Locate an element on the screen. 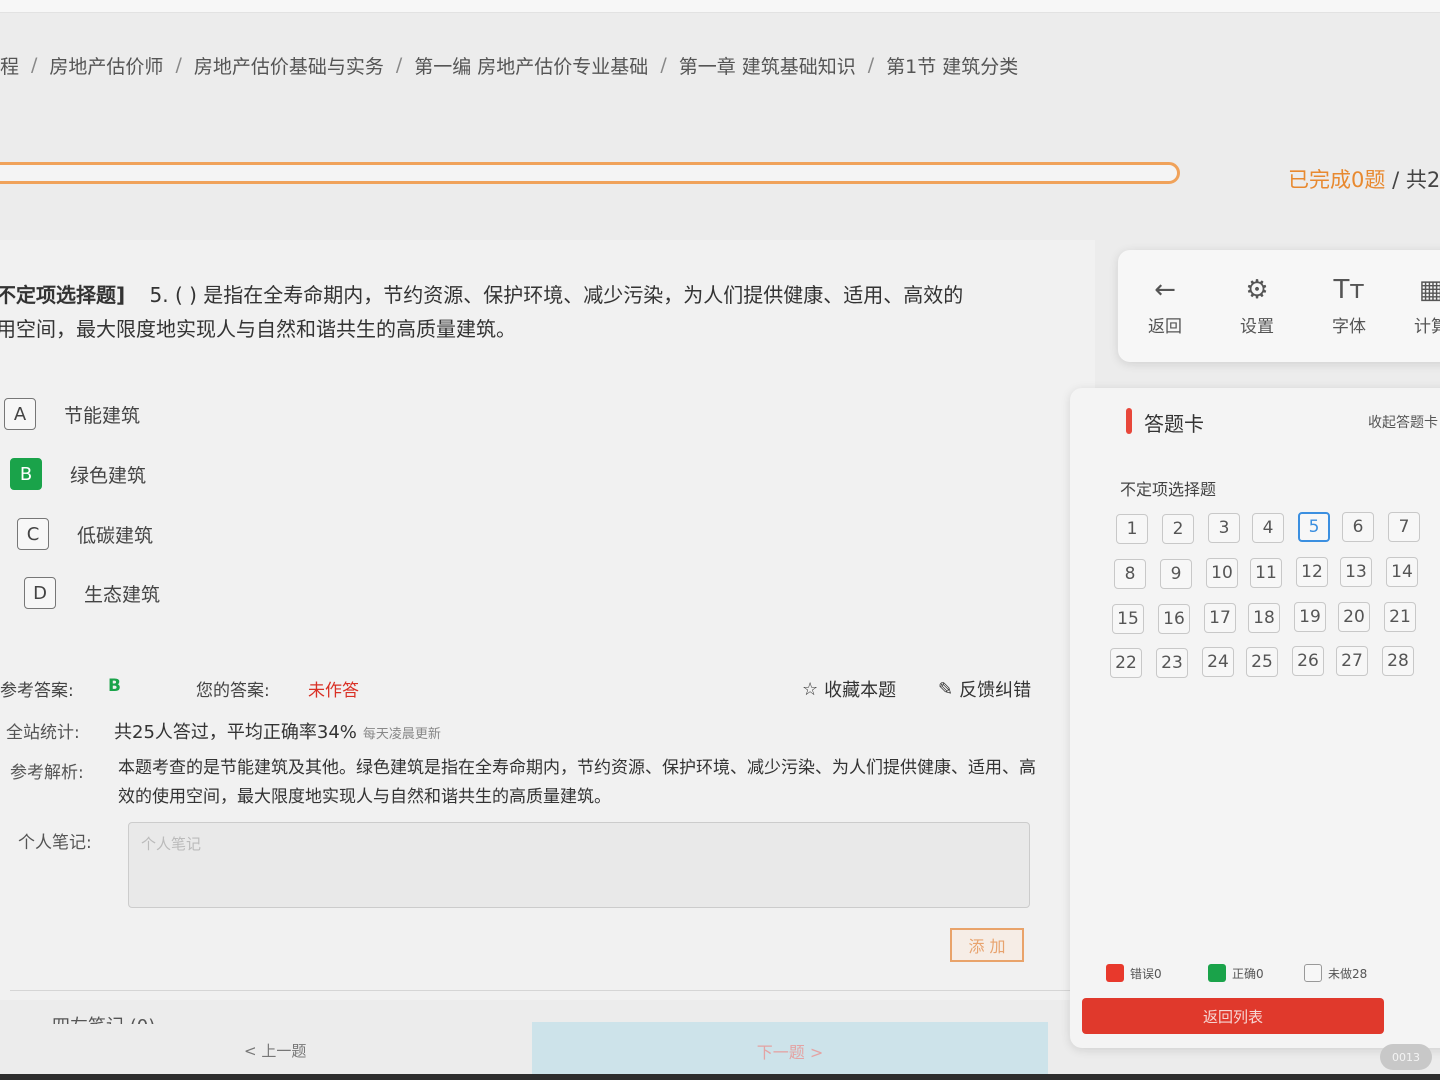  reference-answer-value: B is located at coordinates (114, 686).